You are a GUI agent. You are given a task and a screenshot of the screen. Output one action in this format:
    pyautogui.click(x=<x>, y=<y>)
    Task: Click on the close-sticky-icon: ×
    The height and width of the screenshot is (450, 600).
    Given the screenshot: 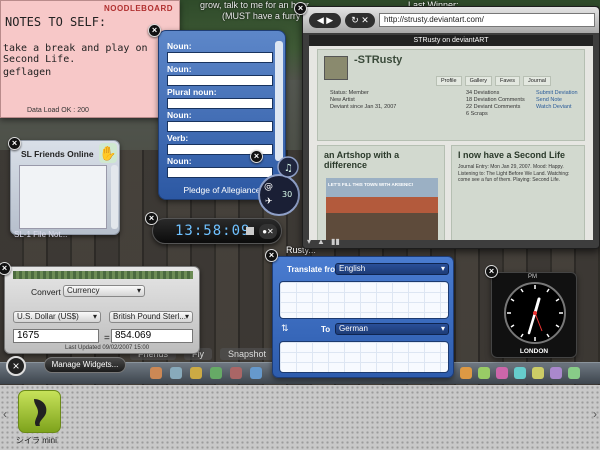 What is the action you would take?
    pyautogui.click(x=154, y=30)
    